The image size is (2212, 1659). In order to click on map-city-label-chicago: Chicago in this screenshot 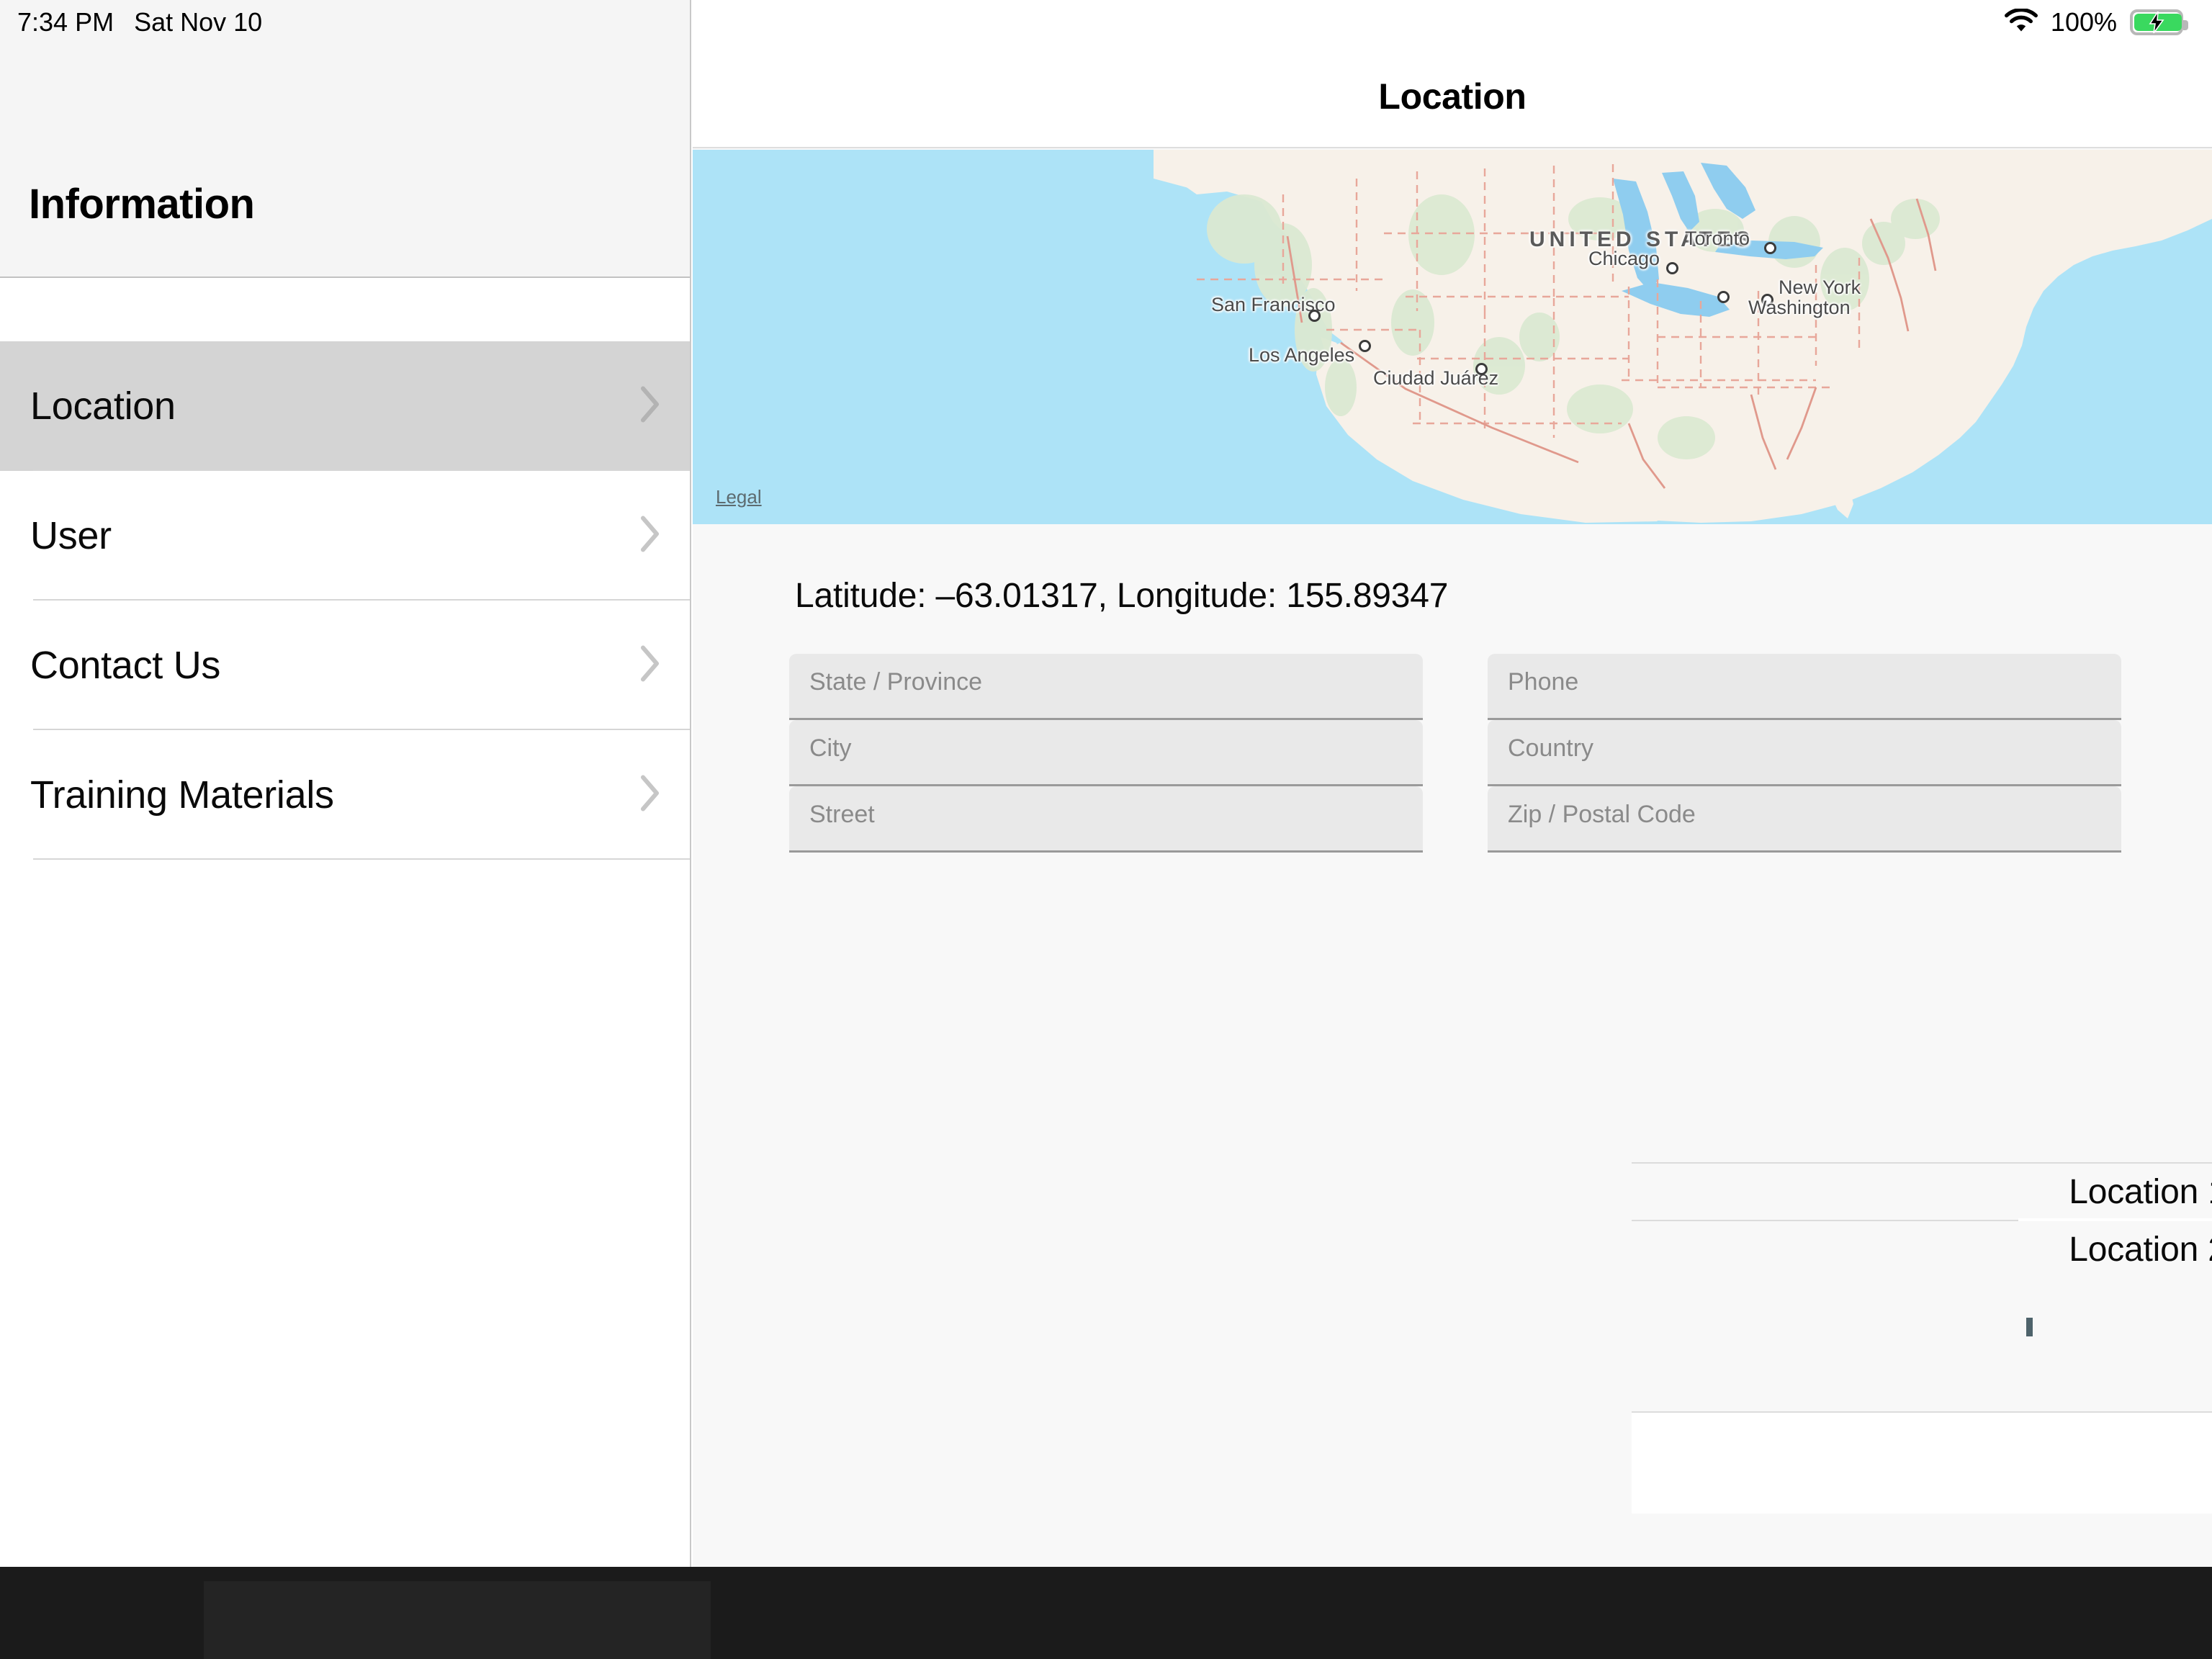, I will do `click(1624, 258)`.